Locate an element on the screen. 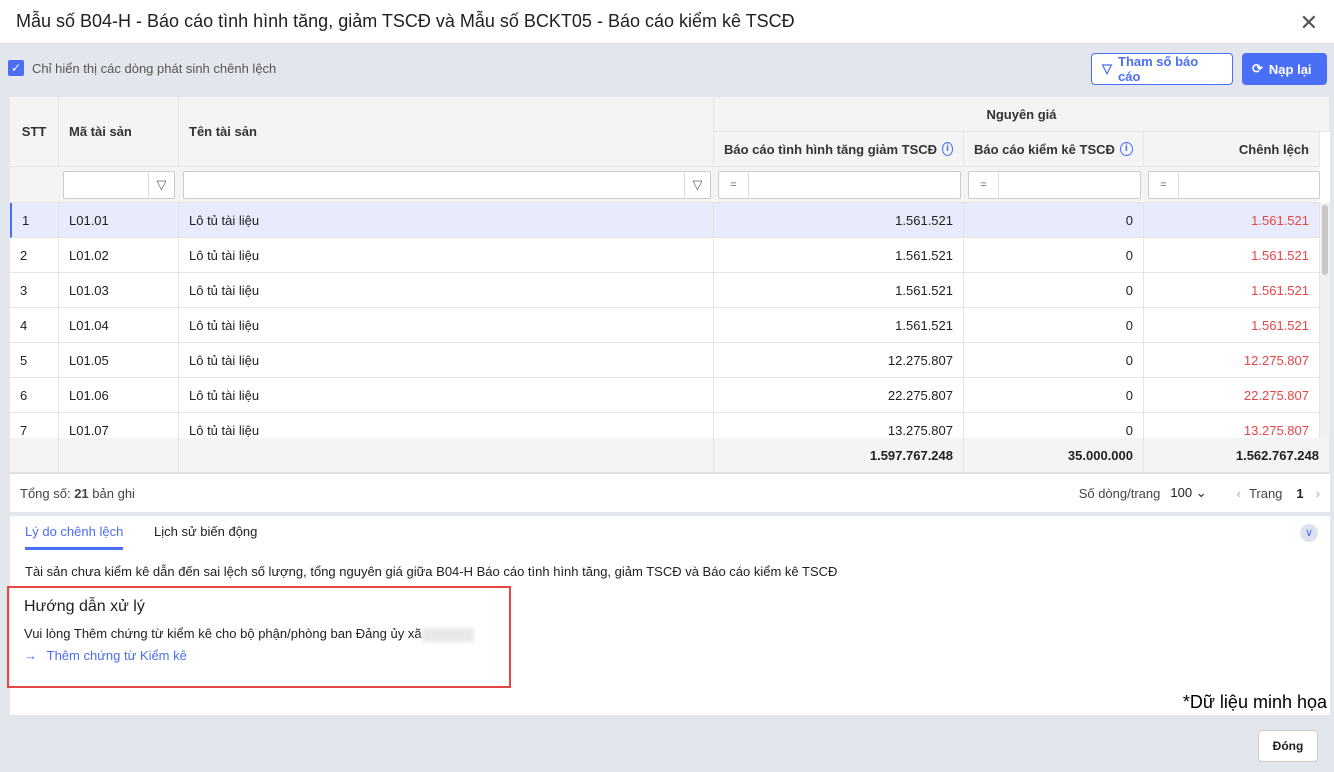  row-stt: 4 is located at coordinates (34, 325).